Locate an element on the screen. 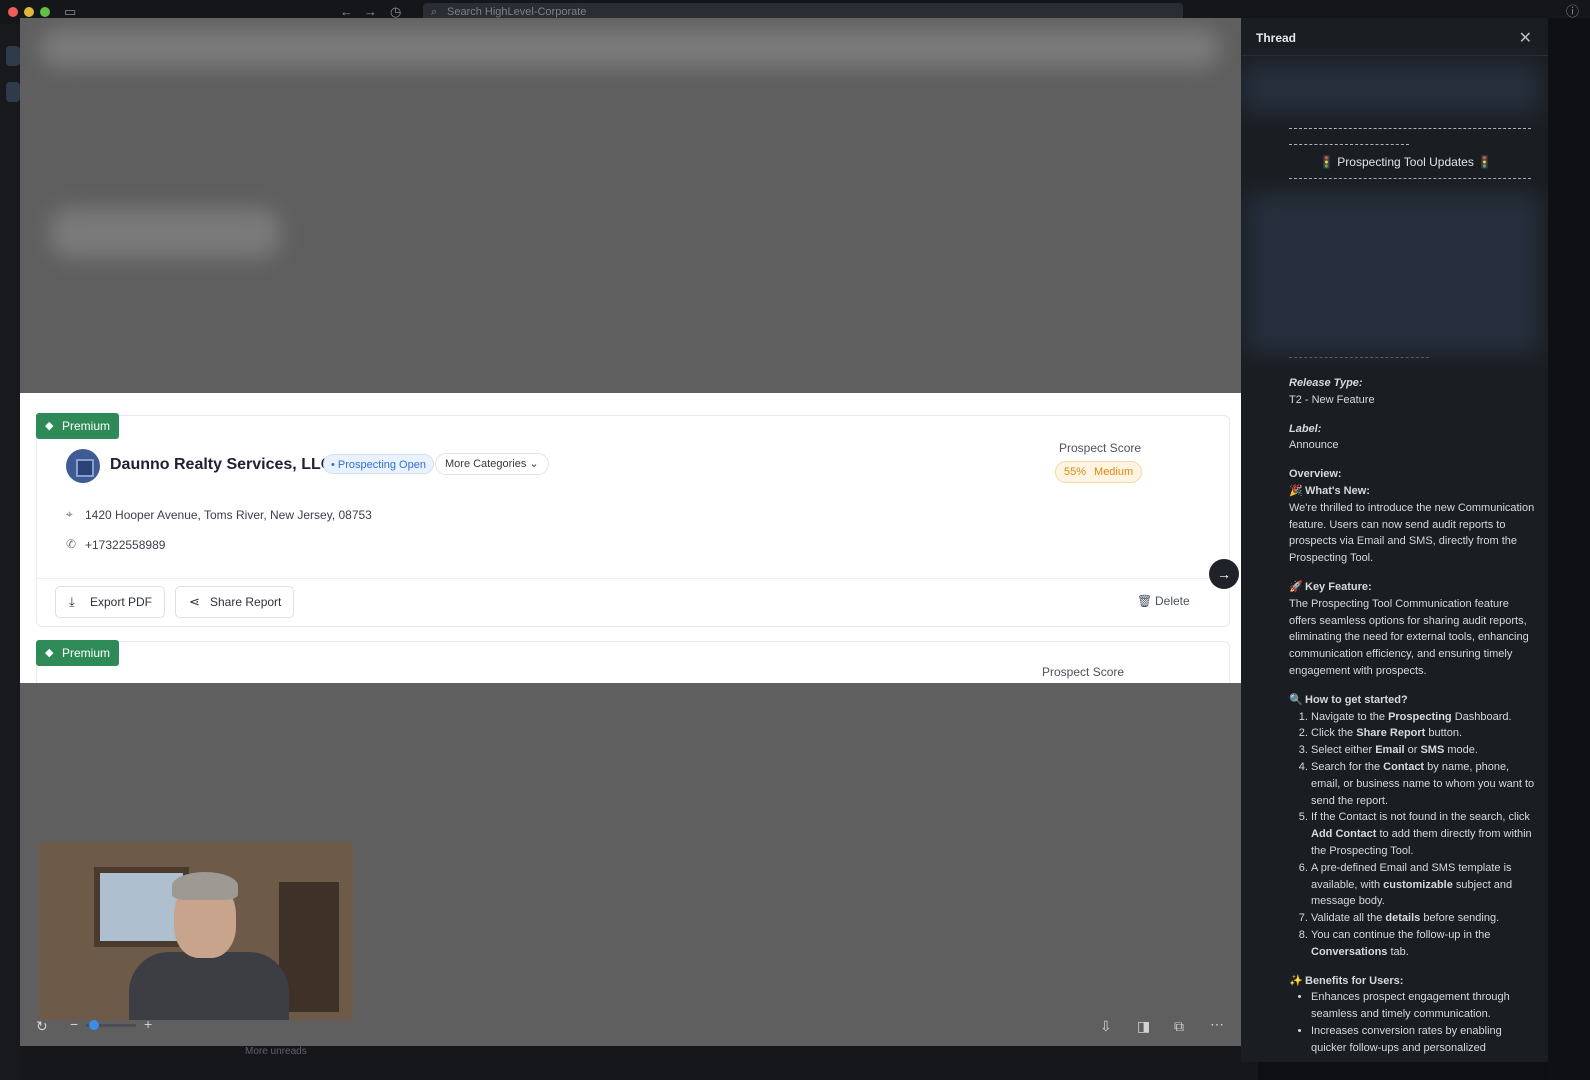 The height and width of the screenshot is (1080, 1590). arrow-right-icon: → is located at coordinates (1224, 574).